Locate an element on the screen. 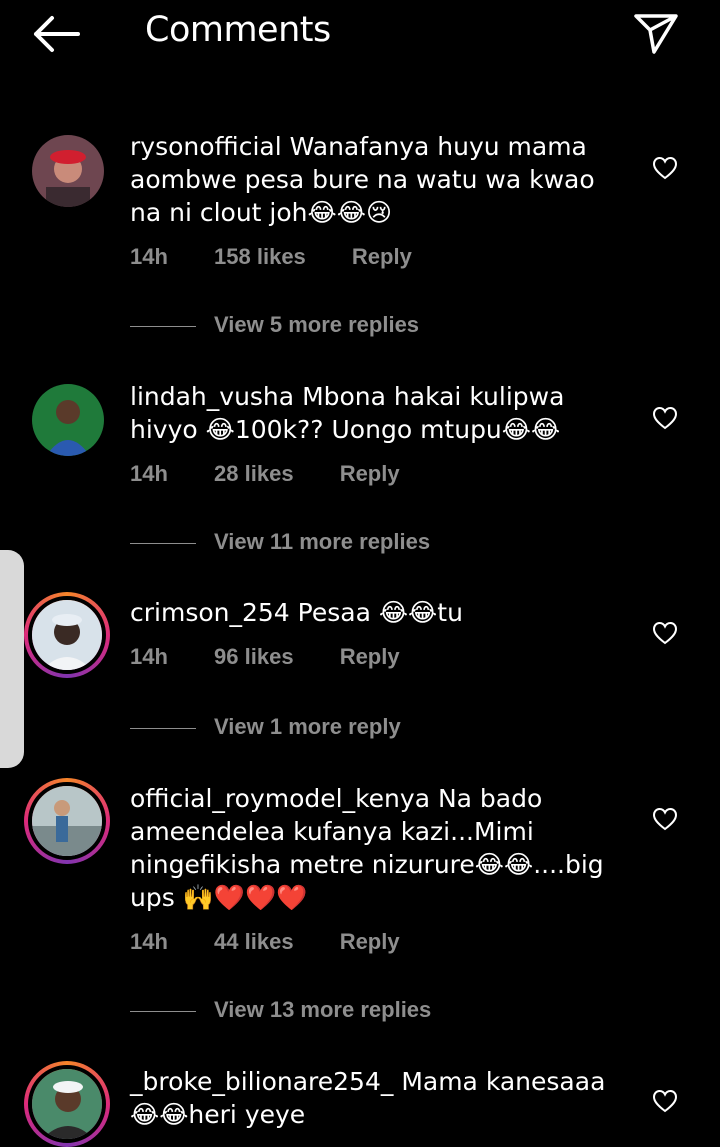 Image resolution: width=720 pixels, height=1147 pixels. comment-username: crimson_254 is located at coordinates (210, 612).